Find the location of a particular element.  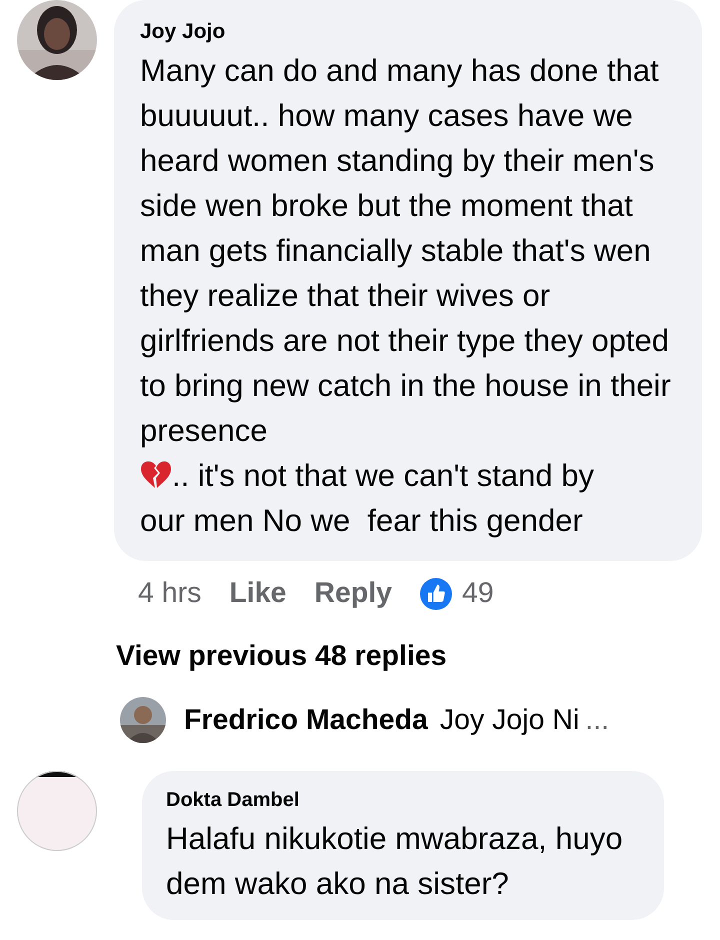

comment-text: our men No we fear this gender is located at coordinates (362, 521).